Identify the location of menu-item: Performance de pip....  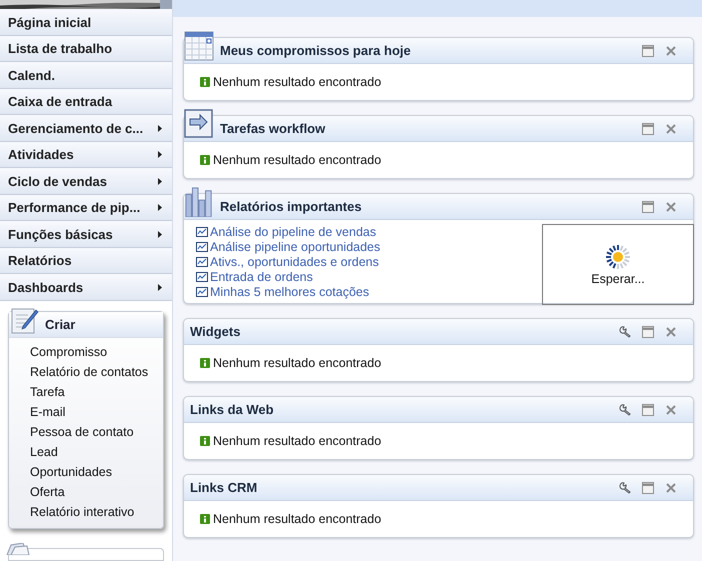
(86, 208).